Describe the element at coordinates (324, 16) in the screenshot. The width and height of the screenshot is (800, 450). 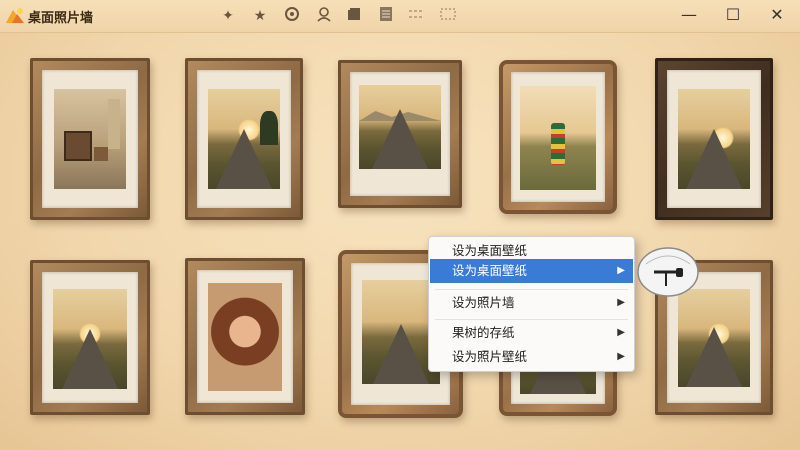
I see `user-icon` at that location.